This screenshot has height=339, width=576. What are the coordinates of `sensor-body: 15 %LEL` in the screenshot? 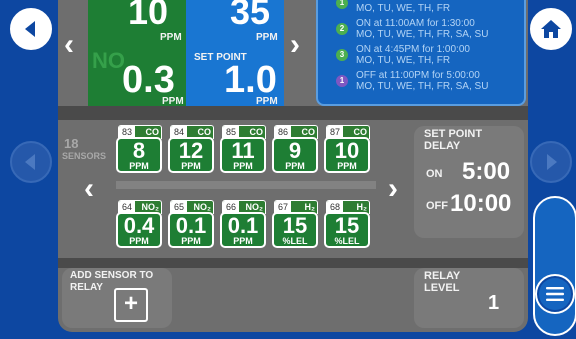 It's located at (295, 230).